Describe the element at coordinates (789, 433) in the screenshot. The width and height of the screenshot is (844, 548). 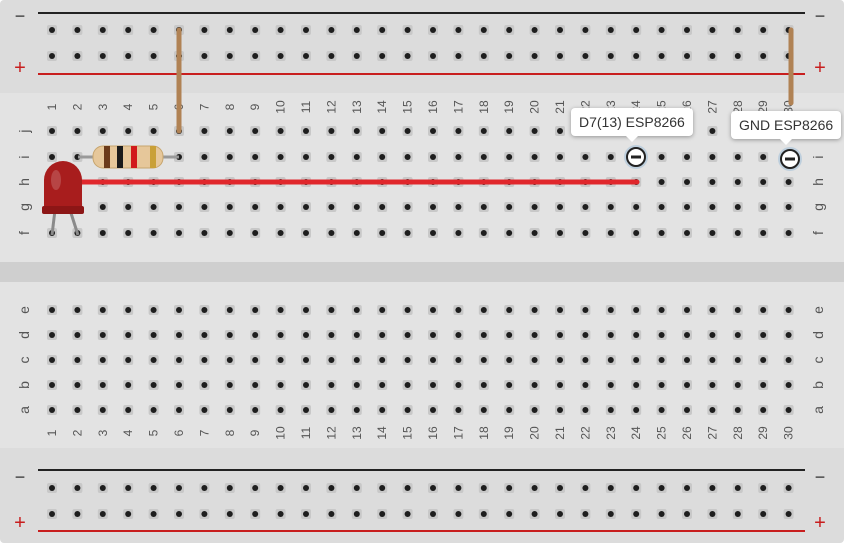
I see `column-number: 30` at that location.